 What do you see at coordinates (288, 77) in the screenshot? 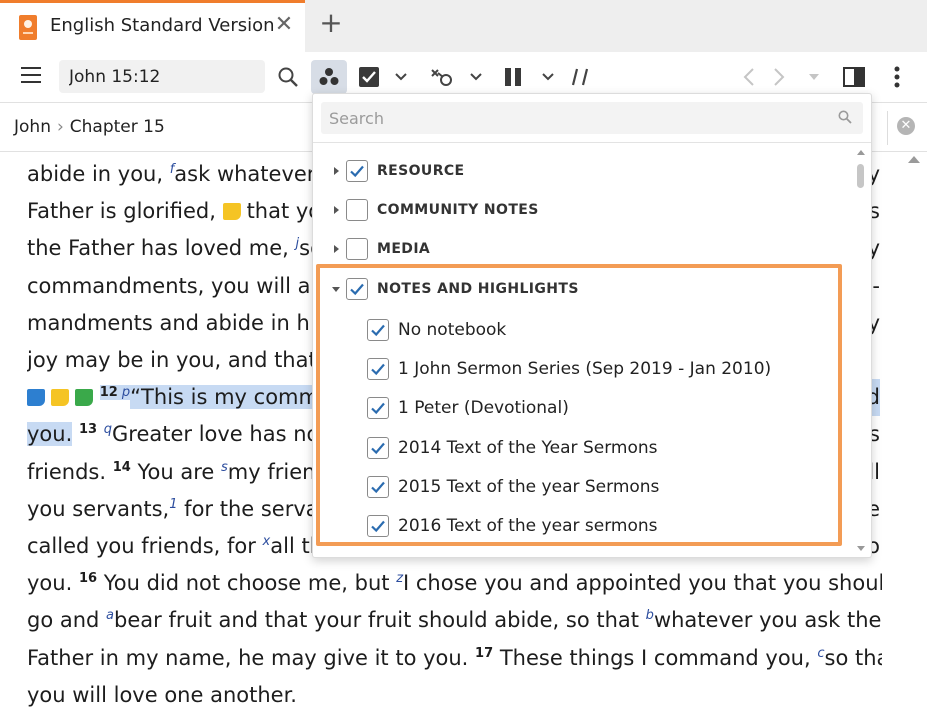
I see `search-icon` at bounding box center [288, 77].